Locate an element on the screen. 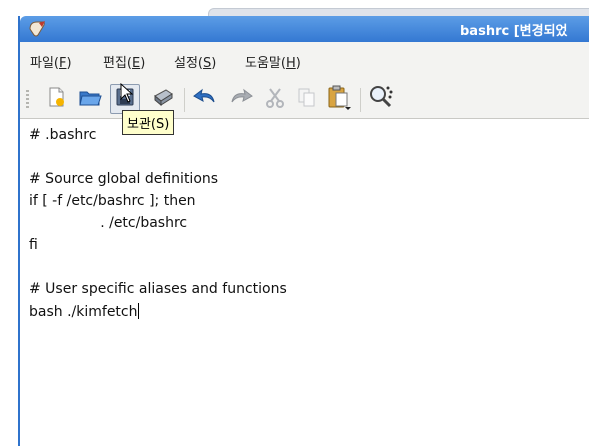  menu-settings-suffix: ) is located at coordinates (214, 63).